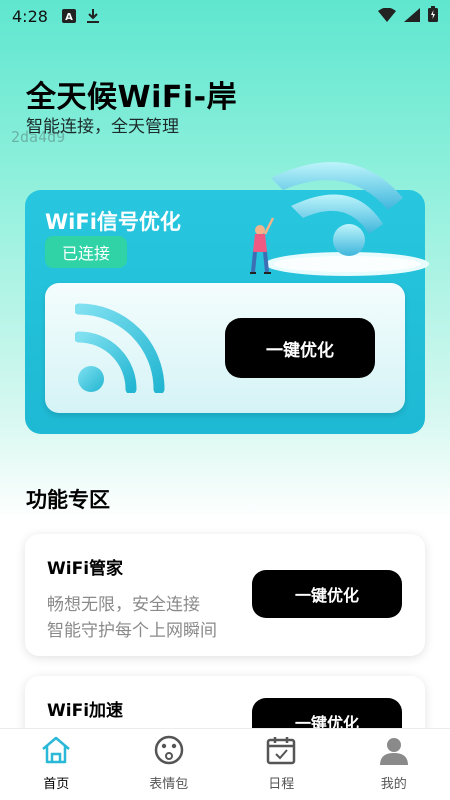 This screenshot has width=450, height=800. Describe the element at coordinates (338, 216) in the screenshot. I see `wifi-hero-illustration-icon` at that location.